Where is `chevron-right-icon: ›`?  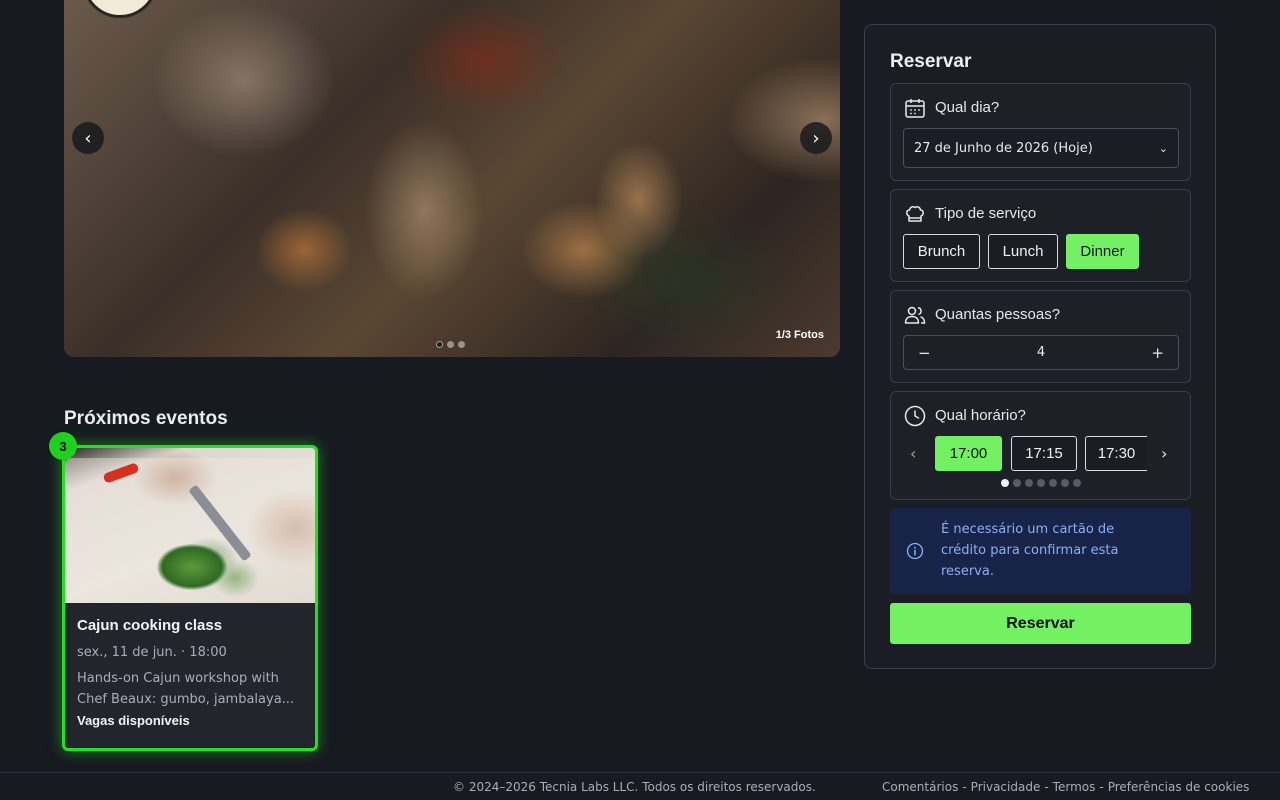 chevron-right-icon: › is located at coordinates (816, 138).